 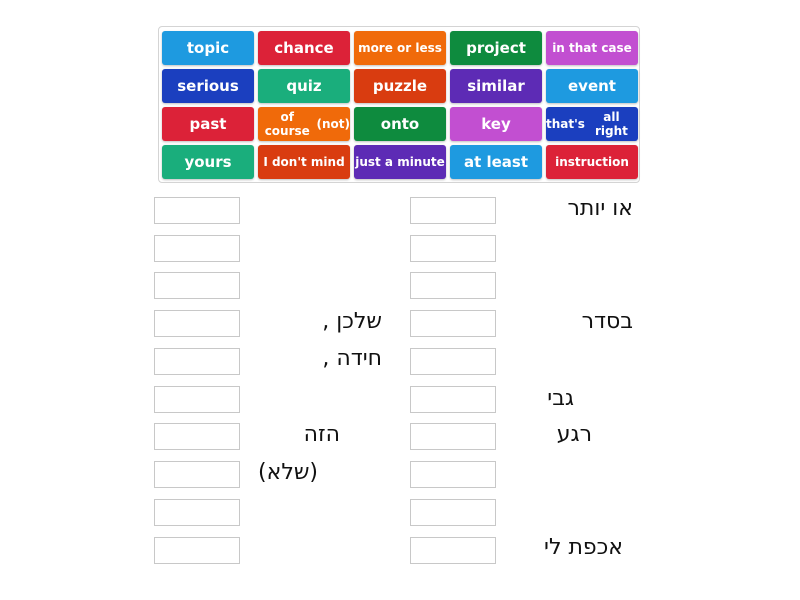 What do you see at coordinates (400, 86) in the screenshot?
I see `word-tile: puzzle` at bounding box center [400, 86].